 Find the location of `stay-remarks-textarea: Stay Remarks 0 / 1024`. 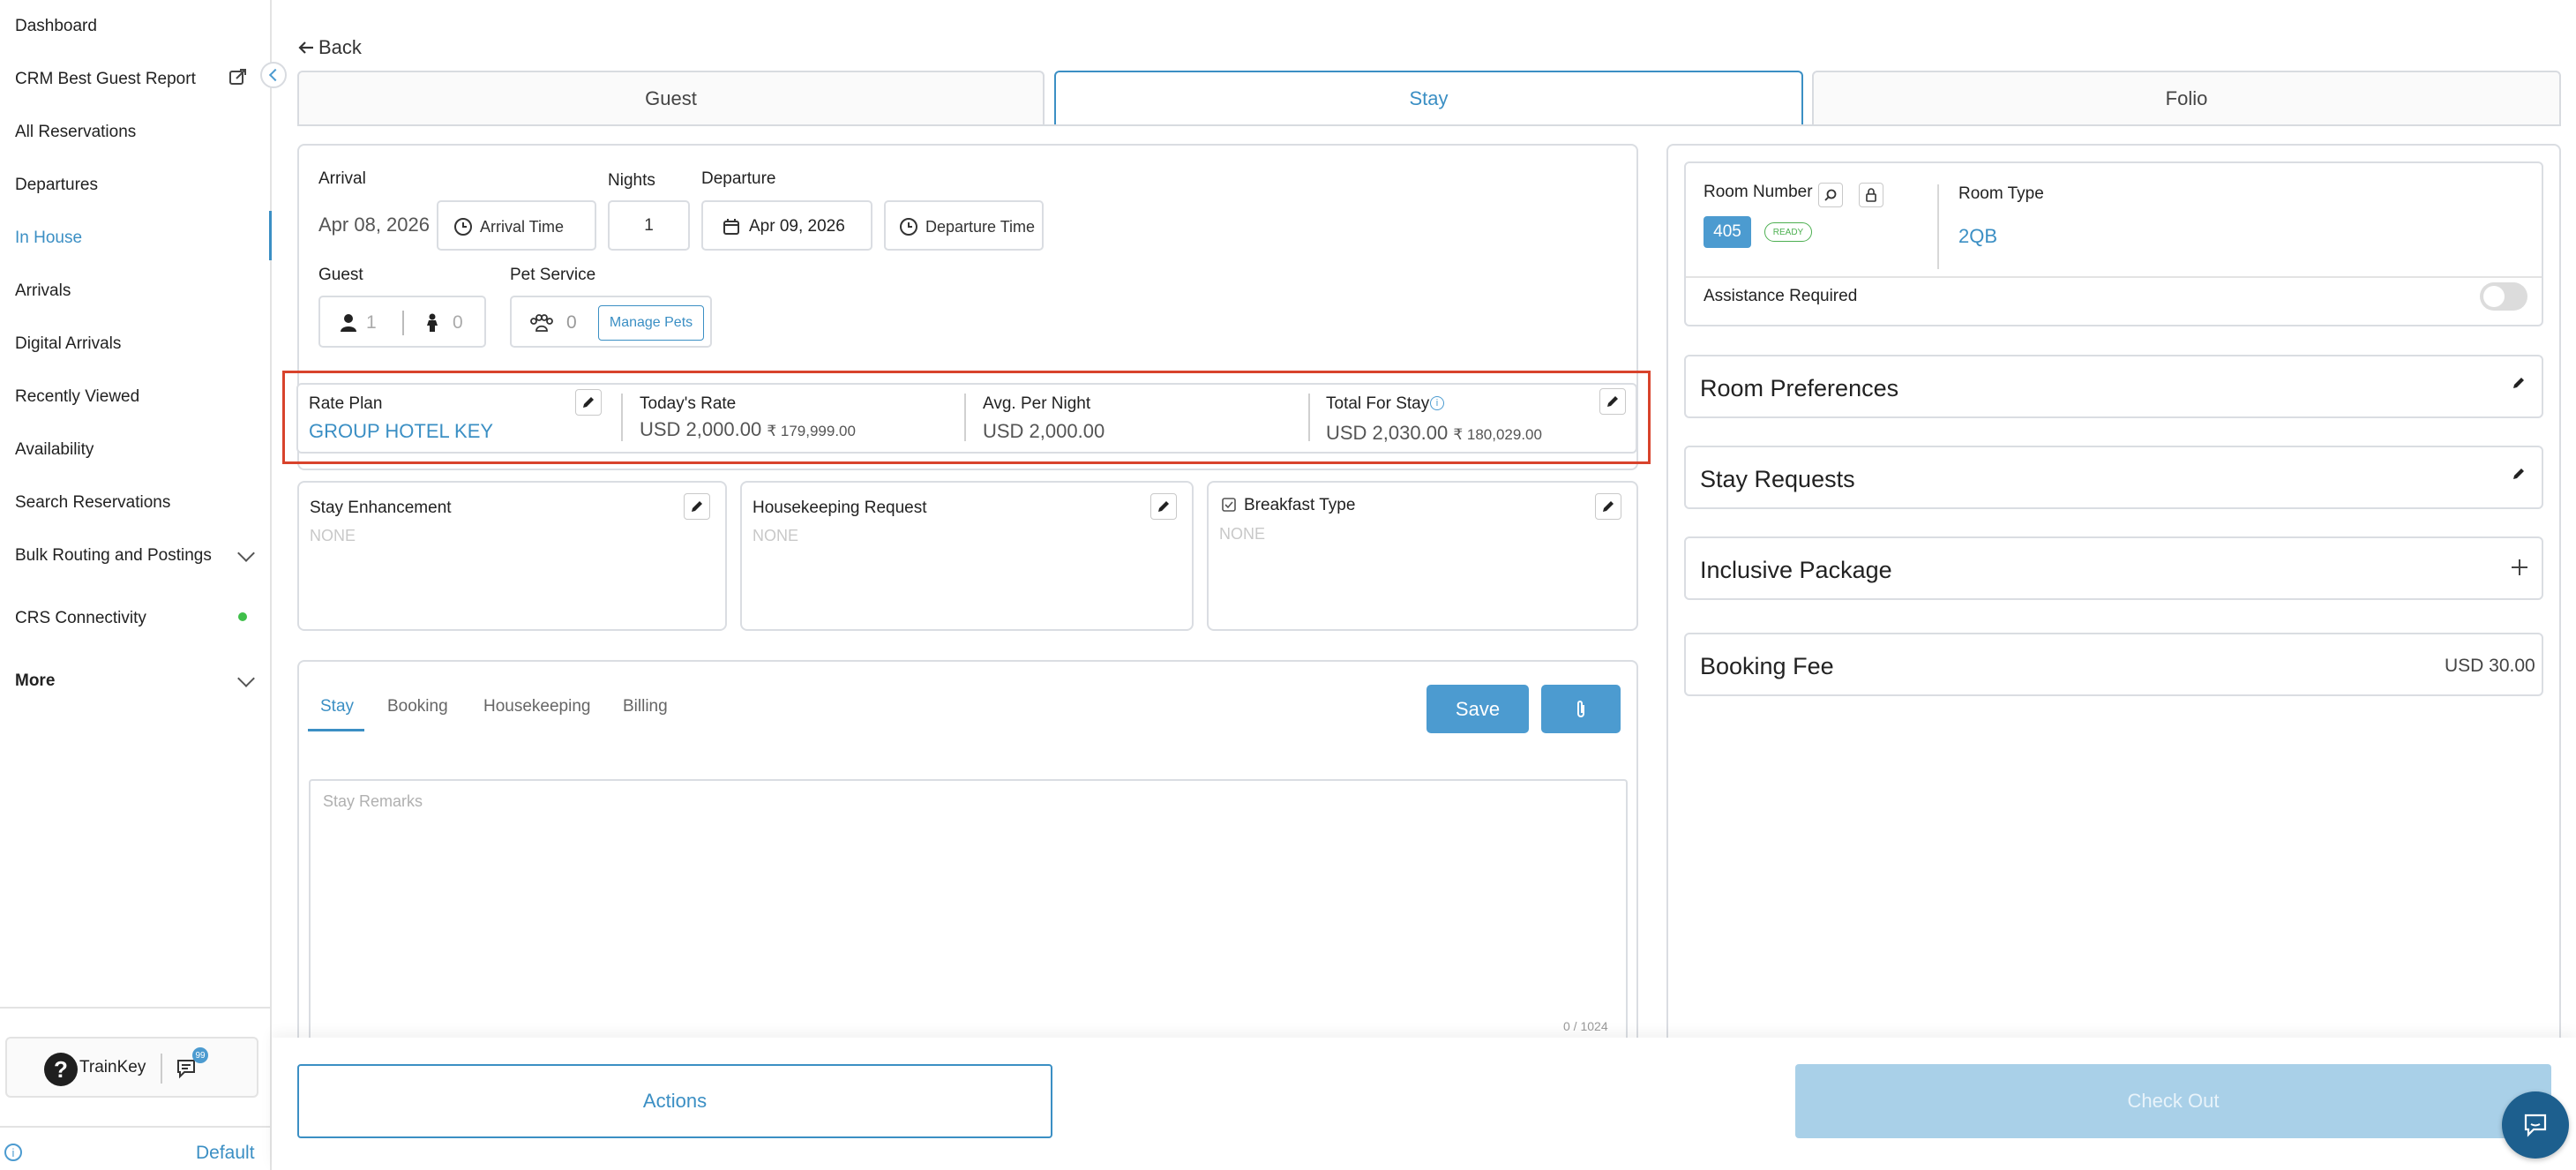

stay-remarks-textarea: Stay Remarks 0 / 1024 is located at coordinates (969, 911).